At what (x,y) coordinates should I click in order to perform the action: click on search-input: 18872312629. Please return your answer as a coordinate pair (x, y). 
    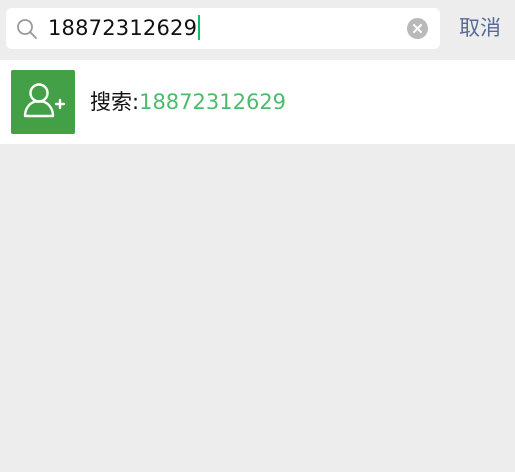
    Looking at the image, I should click on (223, 28).